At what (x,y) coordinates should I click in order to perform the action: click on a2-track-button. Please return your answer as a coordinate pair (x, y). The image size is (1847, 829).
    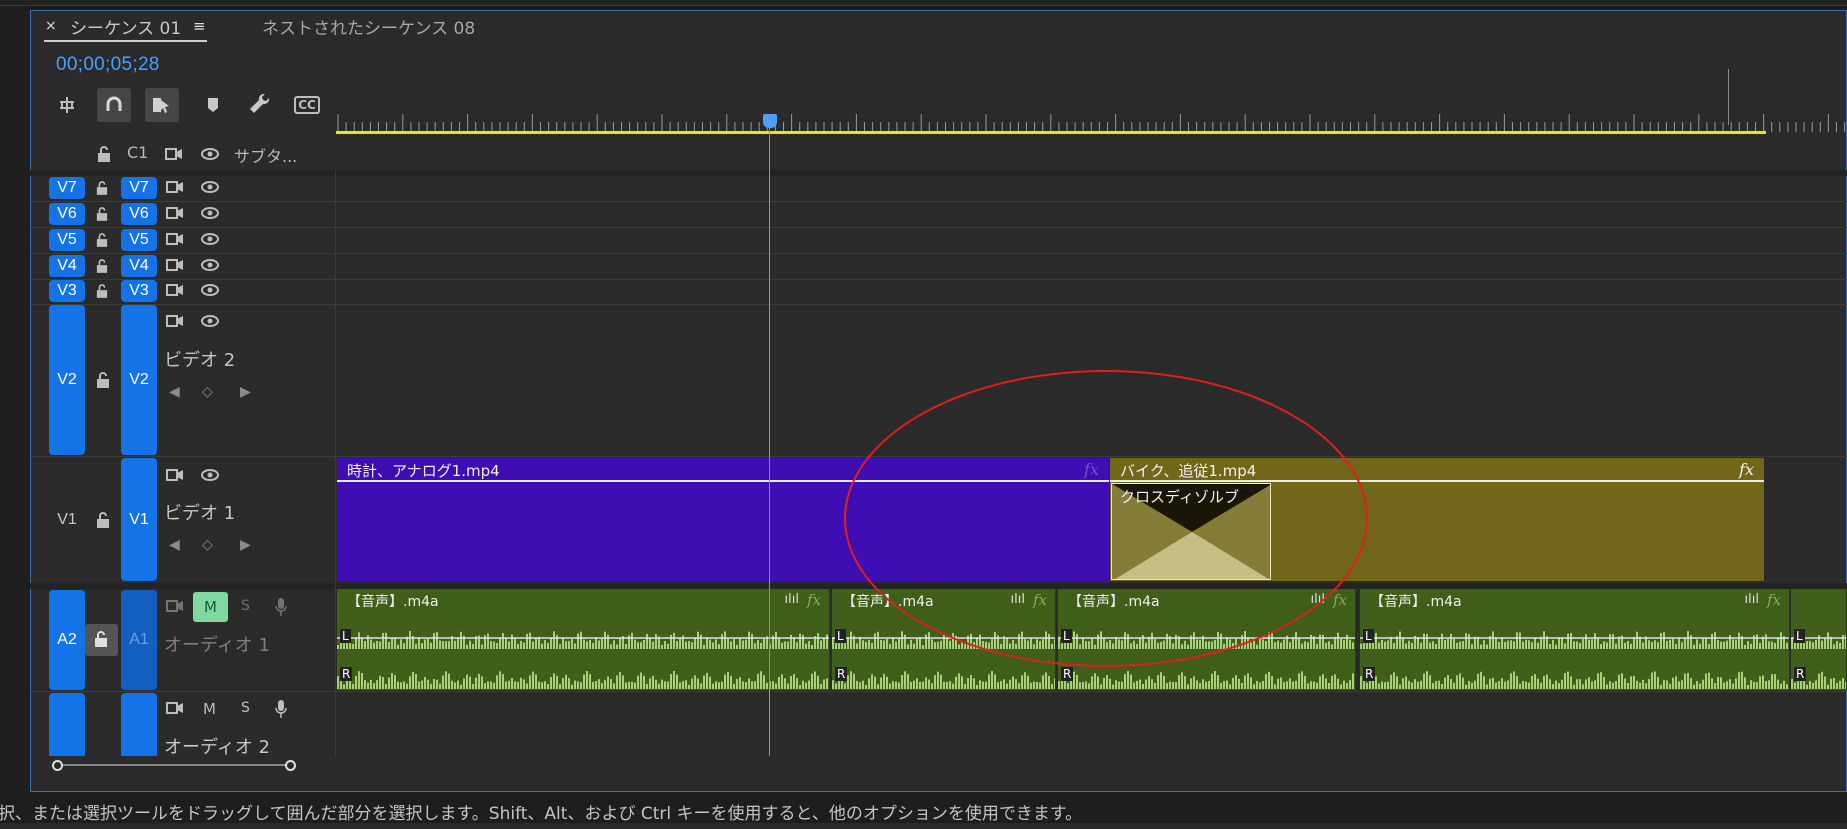
    Looking at the image, I should click on (139, 724).